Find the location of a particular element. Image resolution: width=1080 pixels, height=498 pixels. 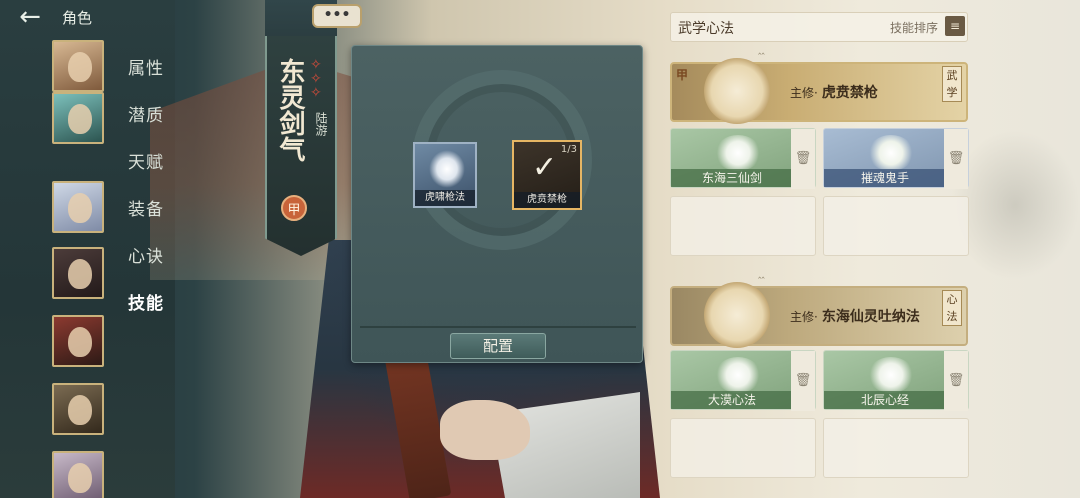

main-mind-slot: 主修· 东海仙灵吐纳法 心法 is located at coordinates (819, 315).